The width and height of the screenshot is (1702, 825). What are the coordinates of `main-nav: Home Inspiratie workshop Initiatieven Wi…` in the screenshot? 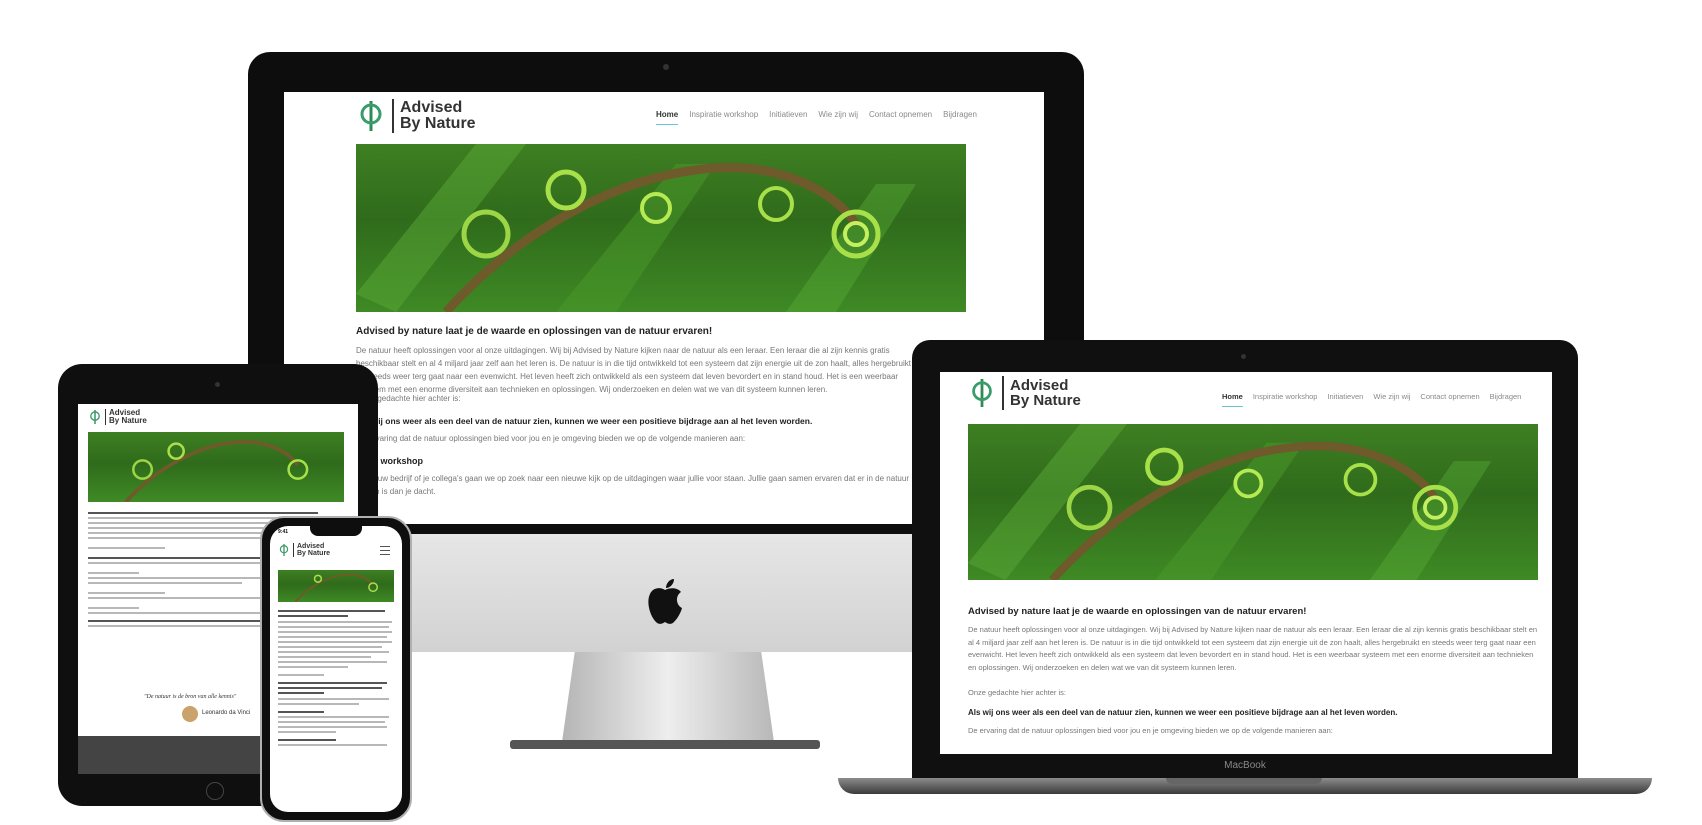 It's located at (1372, 399).